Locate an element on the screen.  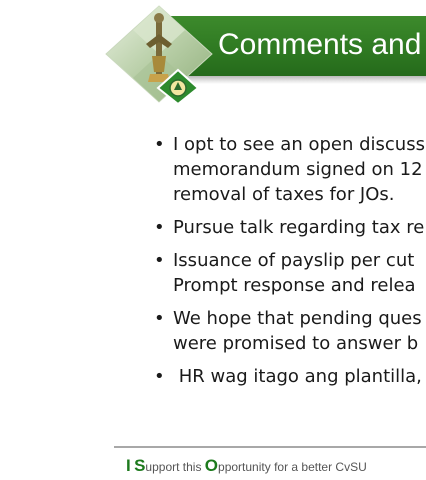
university-seal-diamond-icon is located at coordinates (159, 54).